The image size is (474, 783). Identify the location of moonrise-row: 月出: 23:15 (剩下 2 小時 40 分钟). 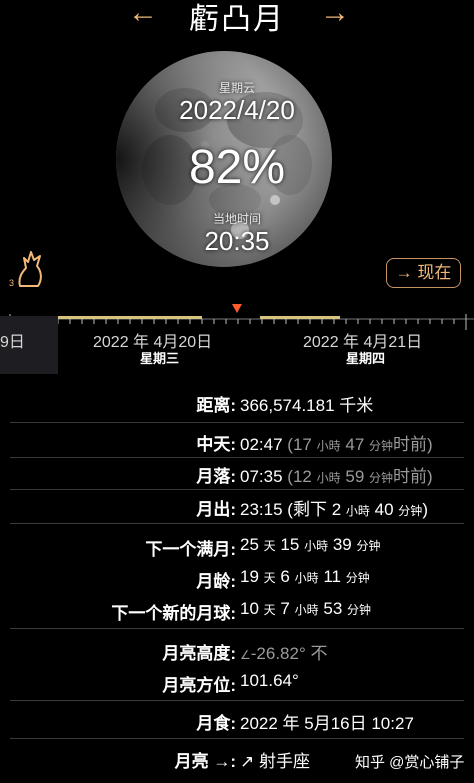
(237, 510).